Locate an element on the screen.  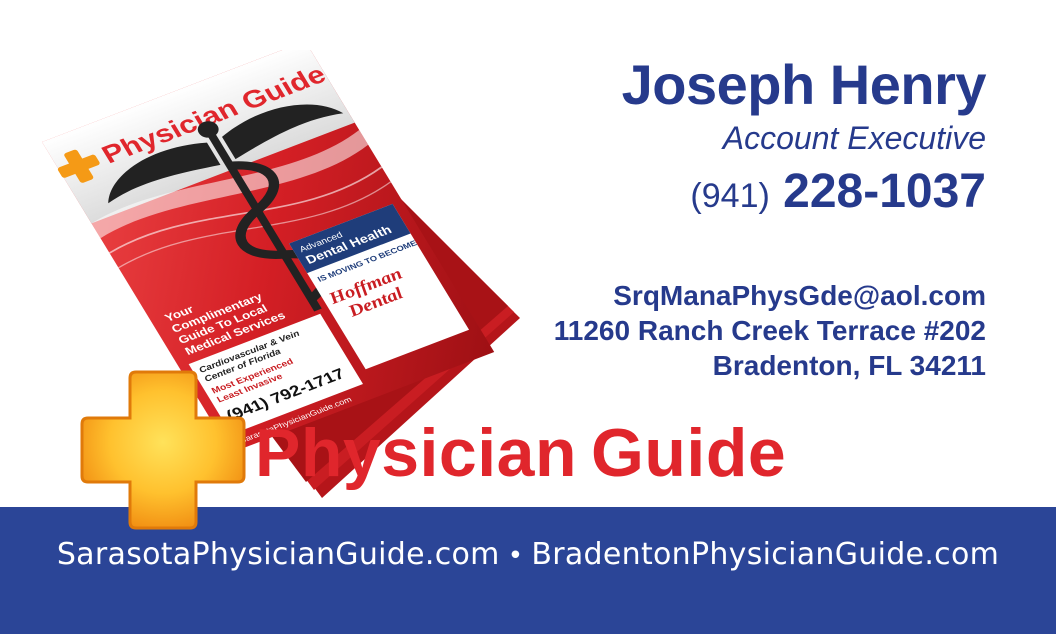
website-bradenton: BradentonPhysicianGuide.com is located at coordinates (765, 554).